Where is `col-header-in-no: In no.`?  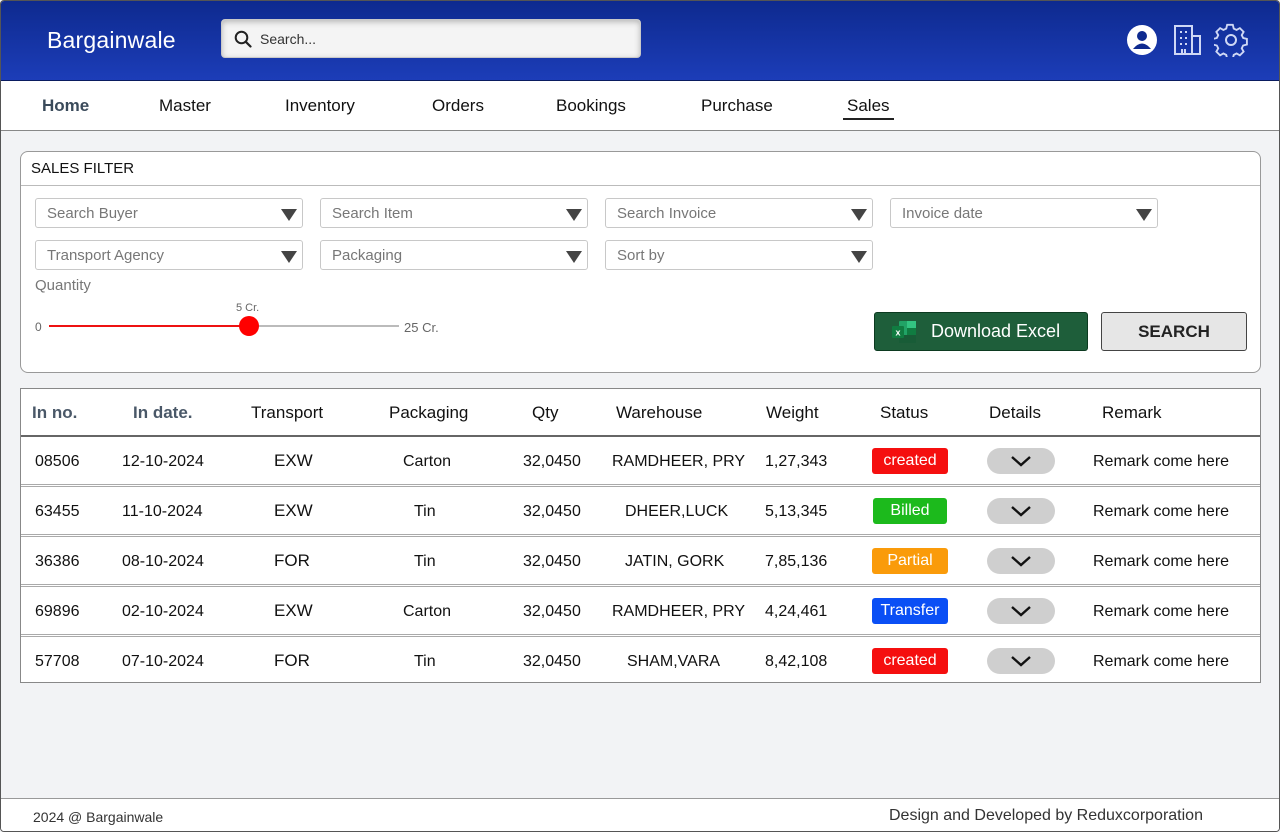 col-header-in-no: In no. is located at coordinates (54, 413).